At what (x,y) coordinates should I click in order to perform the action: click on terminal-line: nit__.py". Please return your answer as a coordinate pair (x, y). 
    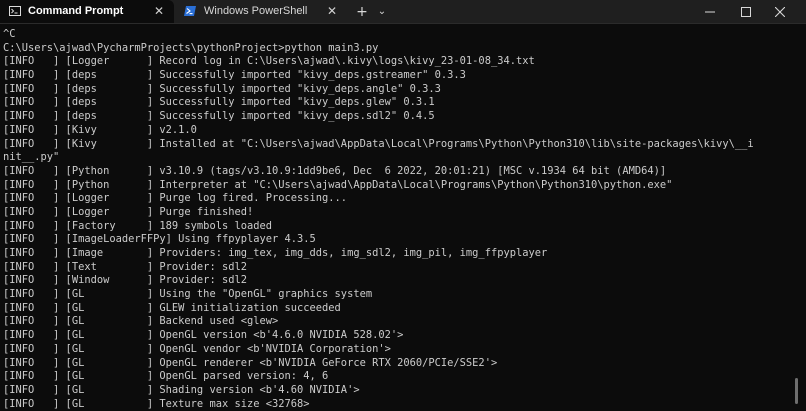
    Looking at the image, I should click on (31, 157).